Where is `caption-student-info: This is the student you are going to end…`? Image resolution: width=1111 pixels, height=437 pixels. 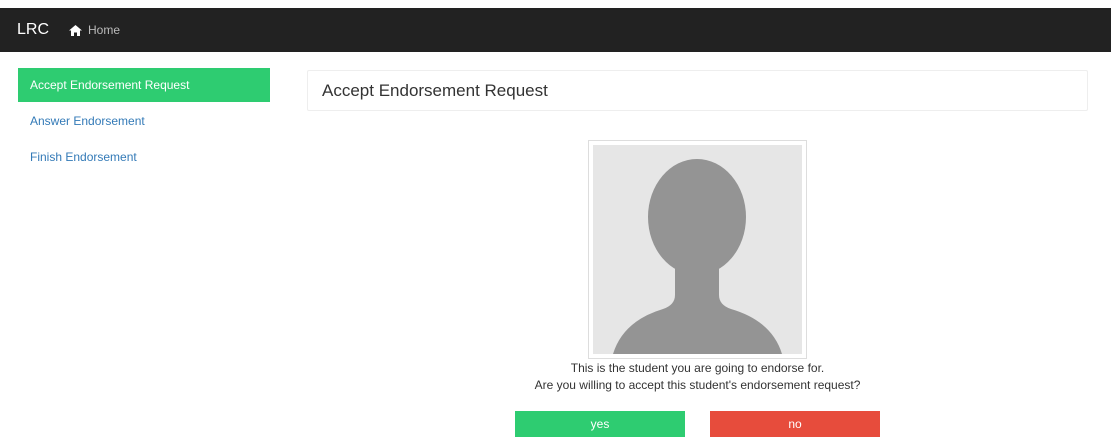
caption-student-info: This is the student you are going to end… is located at coordinates (697, 368).